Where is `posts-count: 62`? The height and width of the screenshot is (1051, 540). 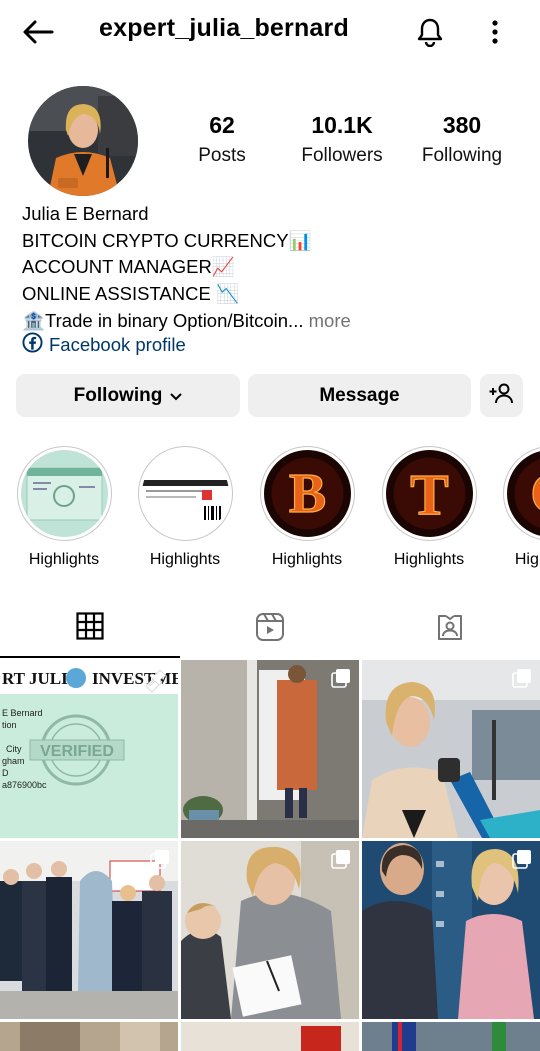 posts-count: 62 is located at coordinates (222, 125).